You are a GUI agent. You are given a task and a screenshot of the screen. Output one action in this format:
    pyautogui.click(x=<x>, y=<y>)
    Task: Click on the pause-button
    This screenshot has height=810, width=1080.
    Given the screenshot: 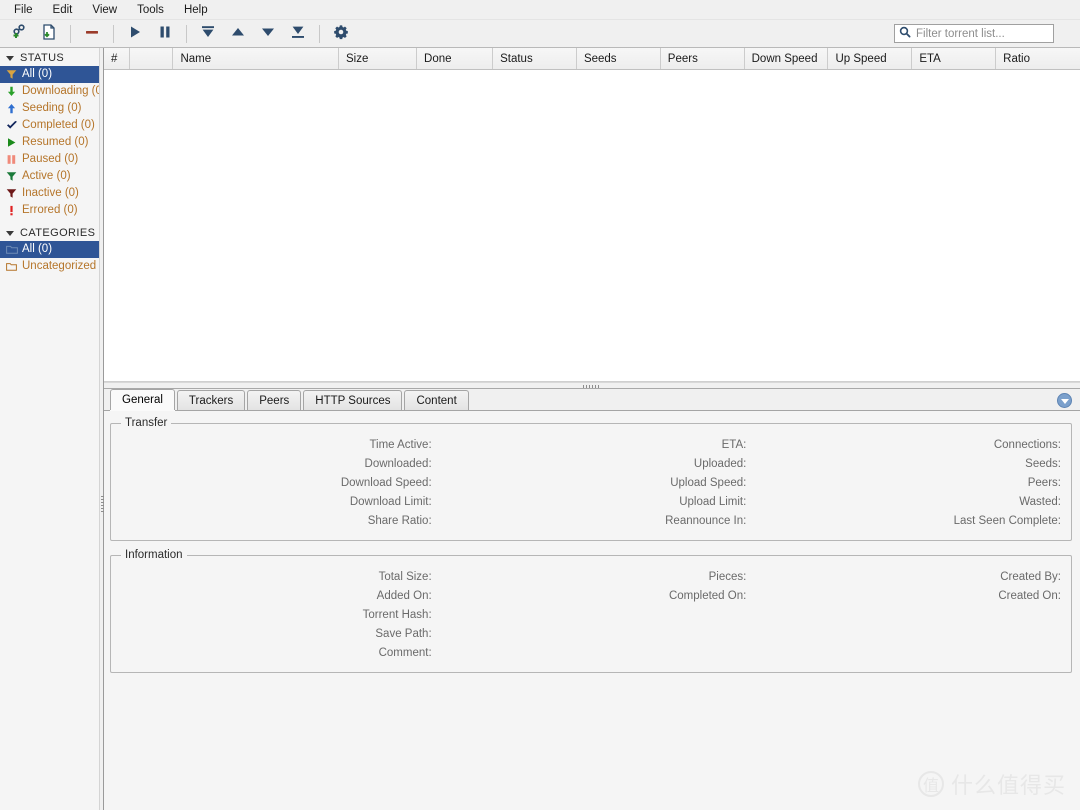 What is the action you would take?
    pyautogui.click(x=165, y=34)
    